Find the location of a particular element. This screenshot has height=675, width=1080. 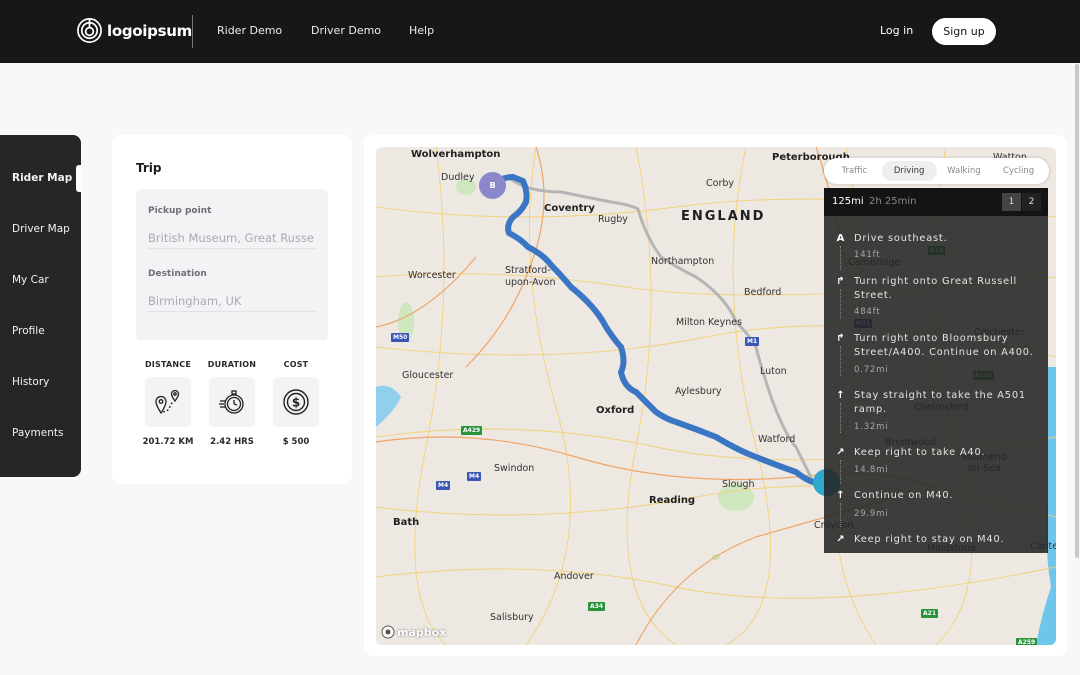

map-label-city: Gloucester is located at coordinates (428, 375).